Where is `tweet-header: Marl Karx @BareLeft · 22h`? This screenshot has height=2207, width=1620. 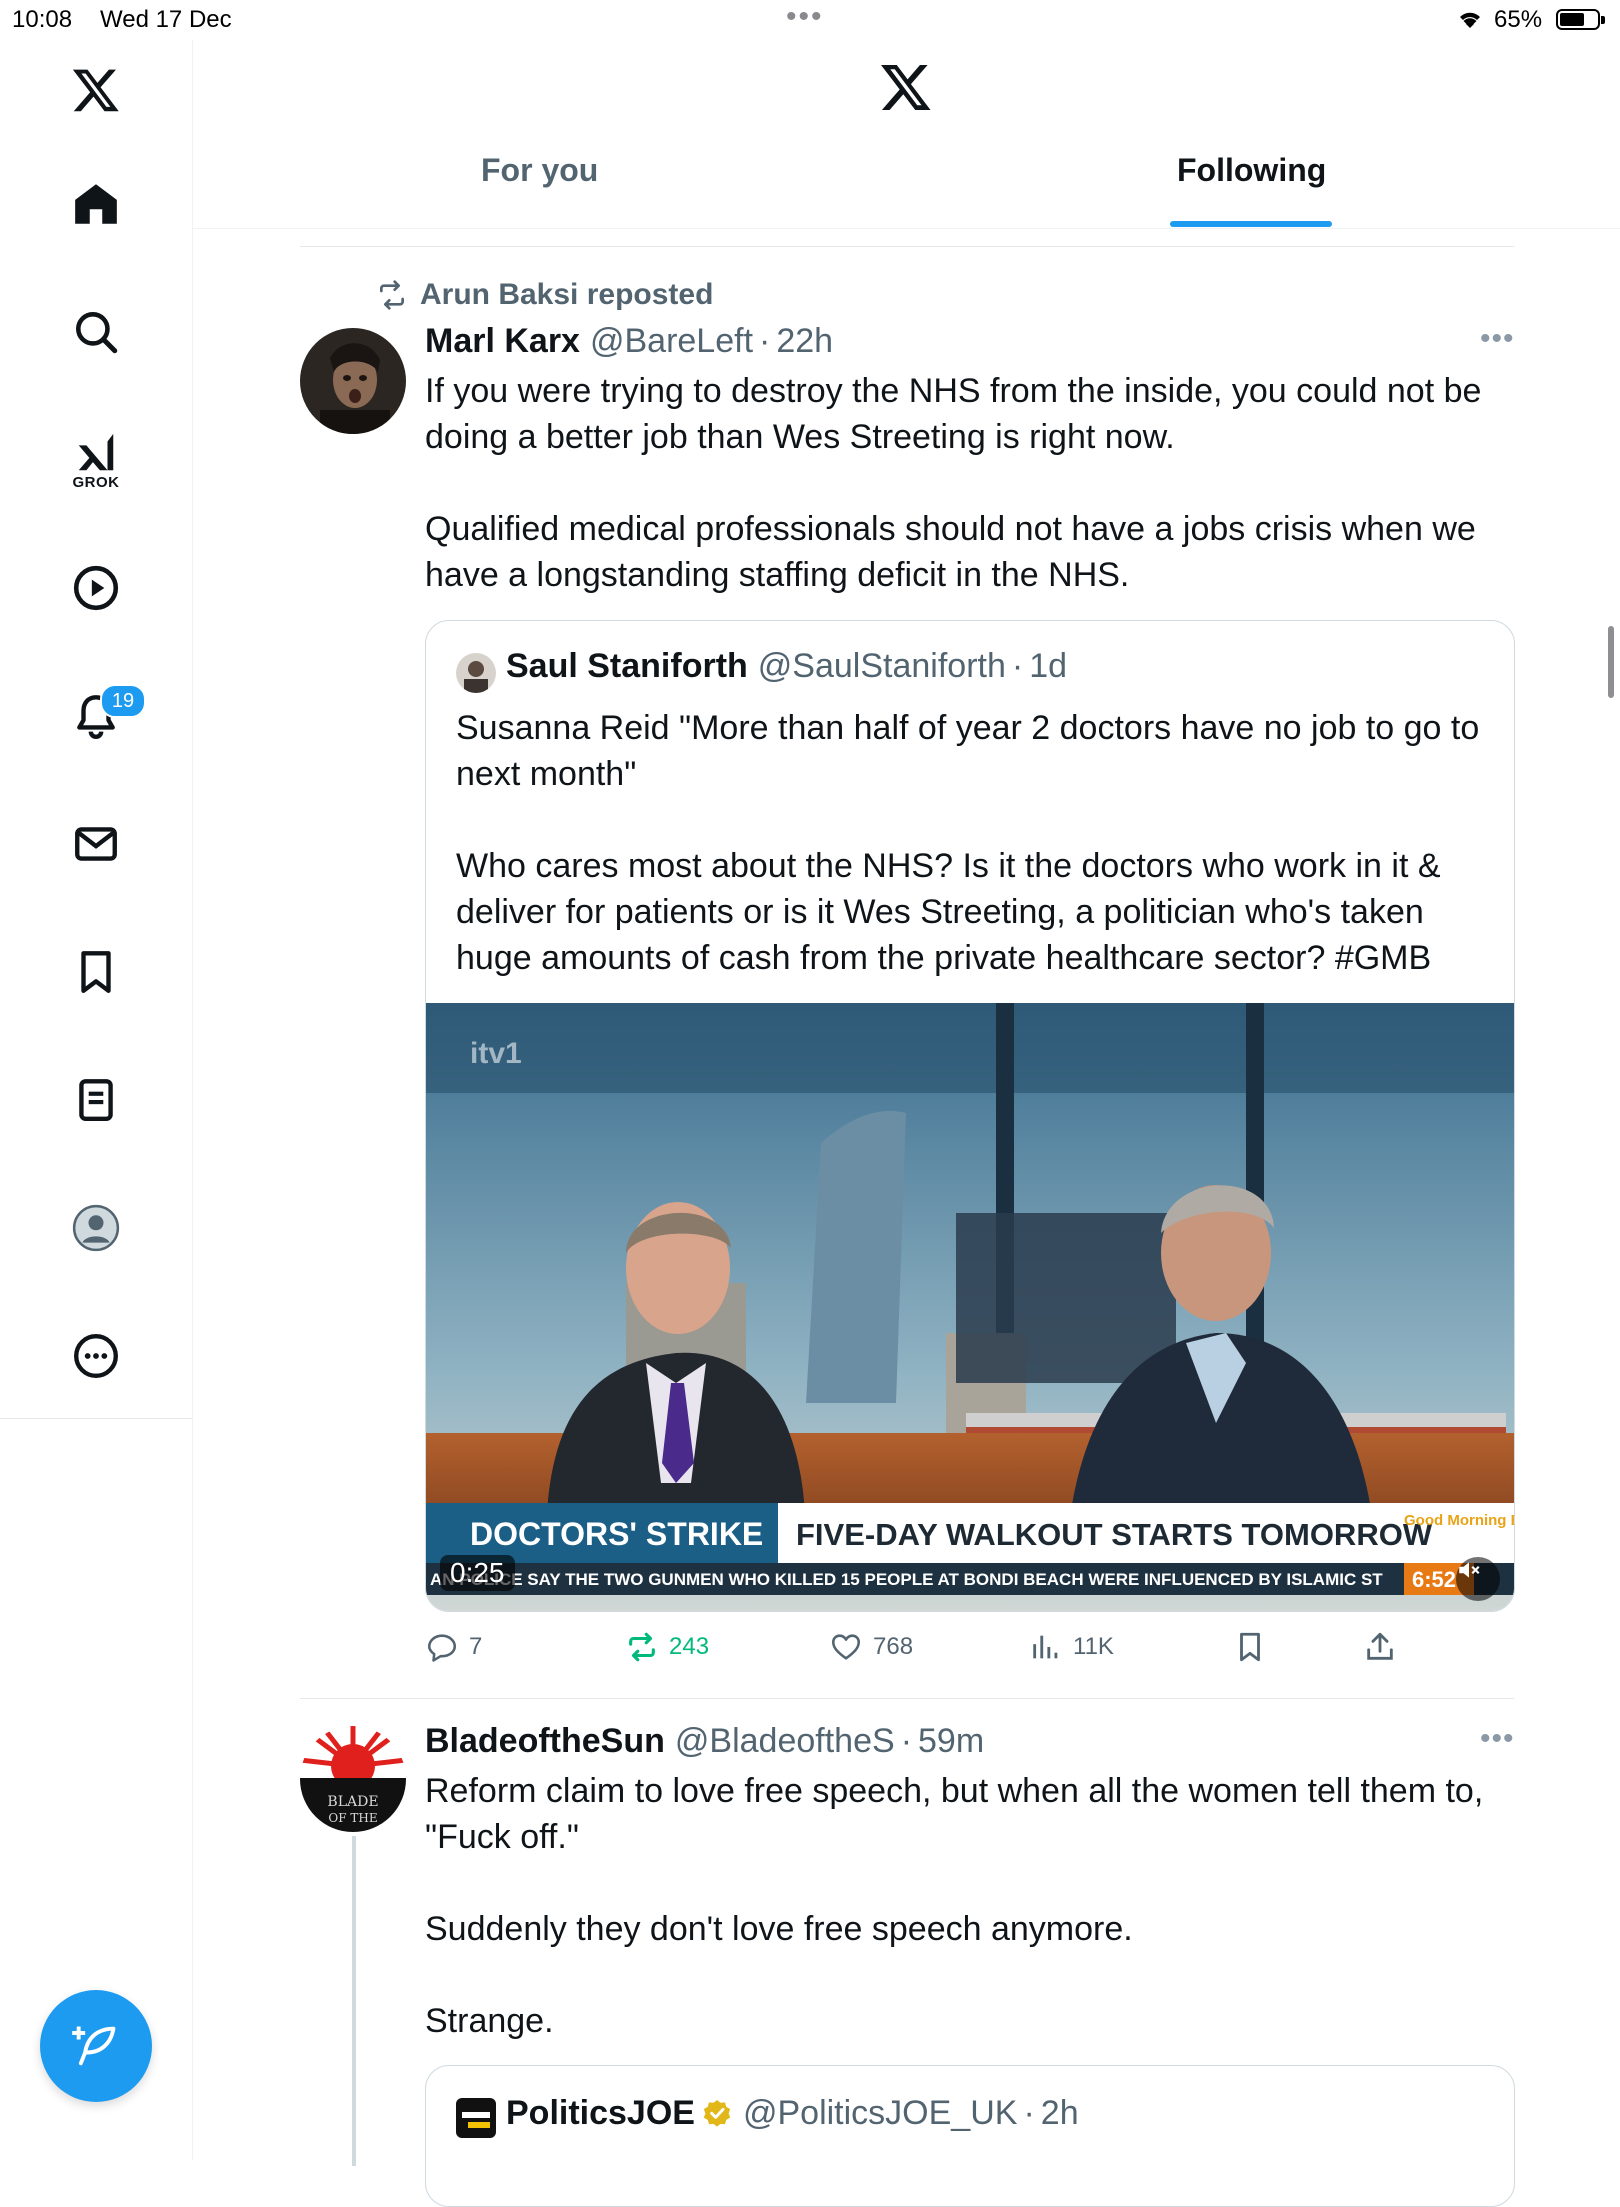
tweet-header: Marl Karx @BareLeft · 22h is located at coordinates (629, 341).